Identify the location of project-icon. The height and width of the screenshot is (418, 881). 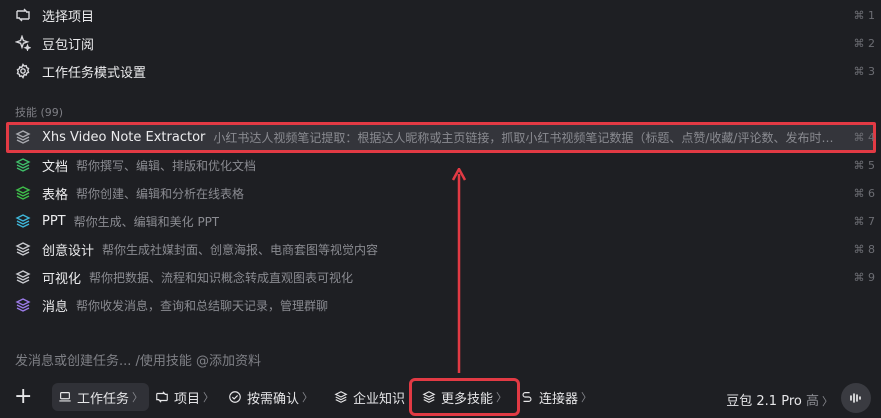
(162, 397).